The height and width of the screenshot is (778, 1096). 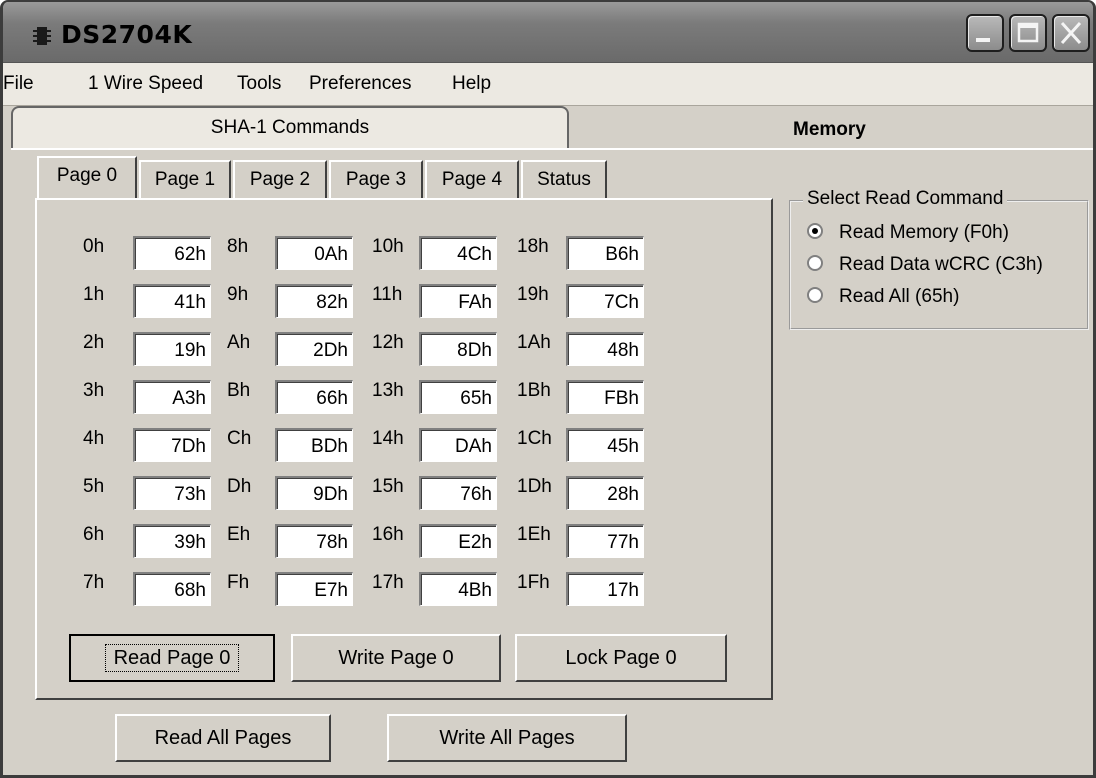 What do you see at coordinates (387, 294) in the screenshot?
I see `address-label: 11h` at bounding box center [387, 294].